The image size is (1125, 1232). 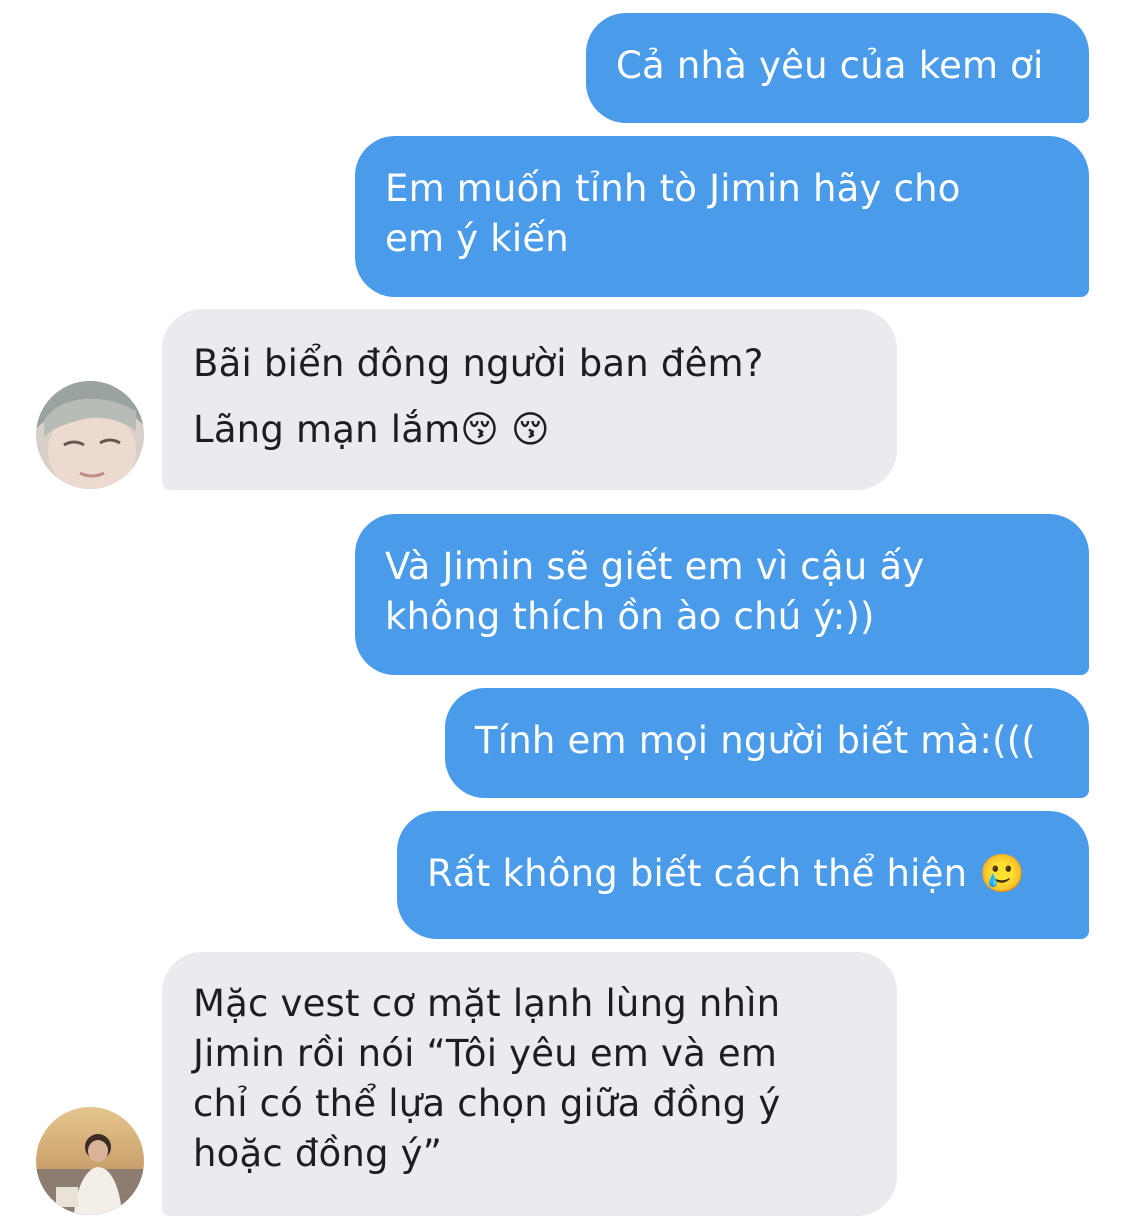 I want to click on message-text: hoặc đồng ý”, so click(x=318, y=1153).